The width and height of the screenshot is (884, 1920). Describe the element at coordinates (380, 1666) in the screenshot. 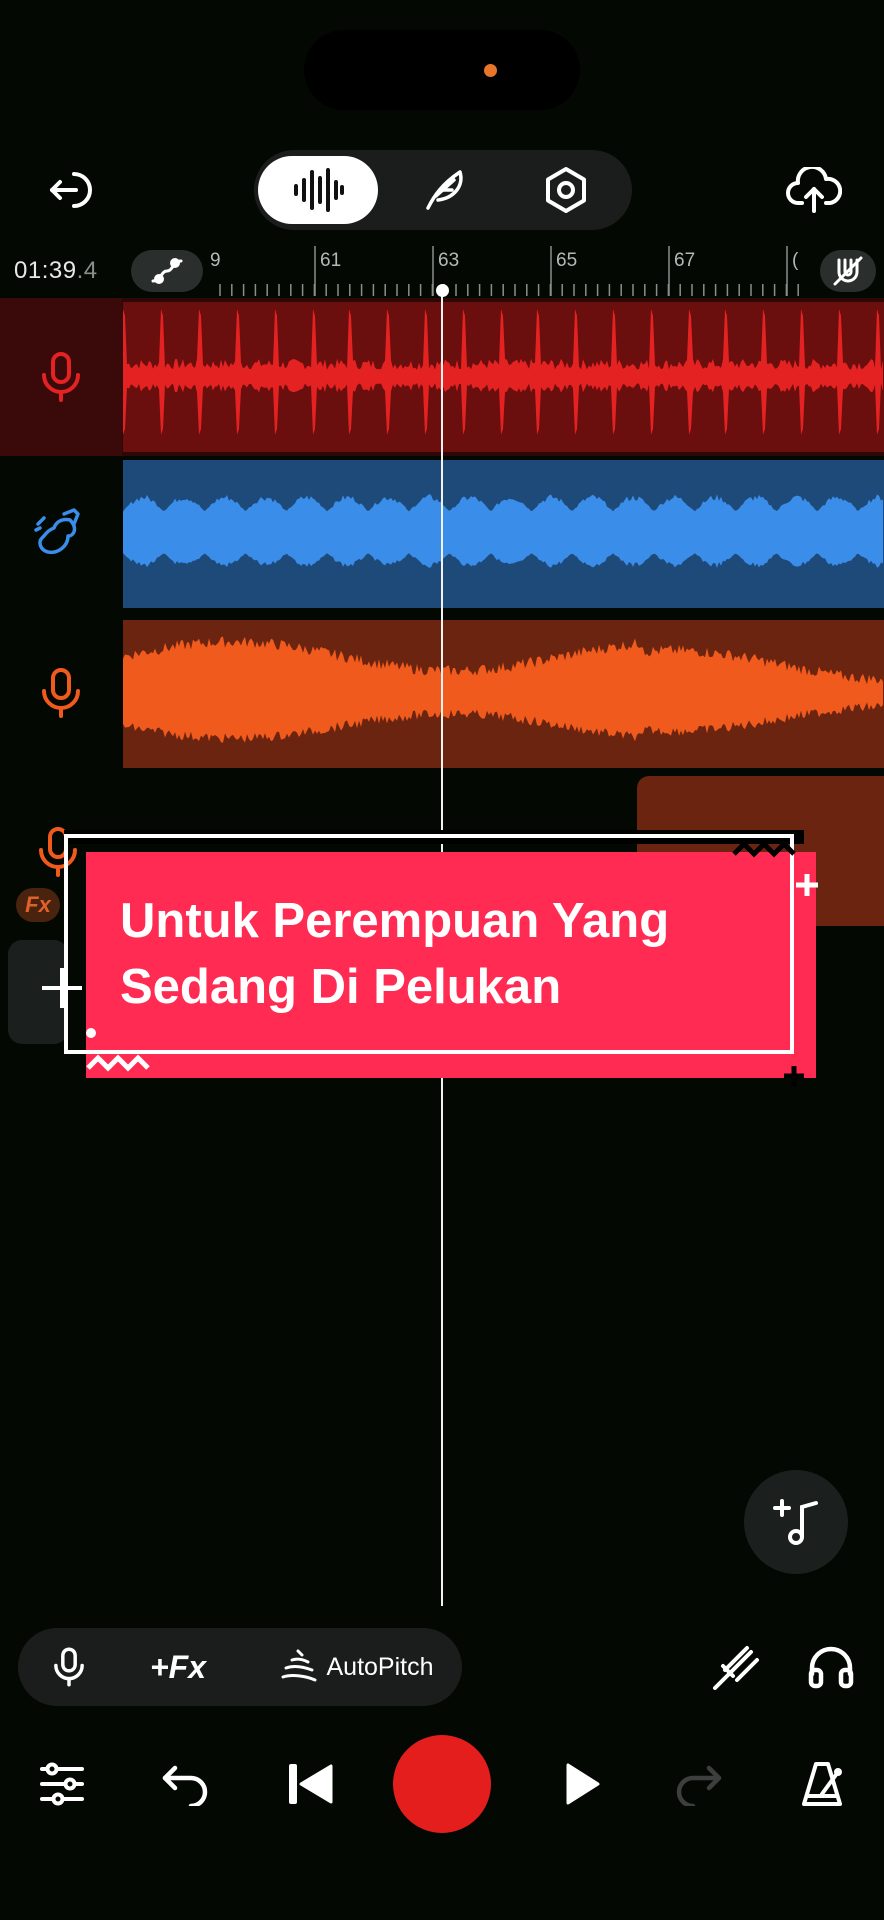

I see `autopitch-label: AutoPitch` at that location.